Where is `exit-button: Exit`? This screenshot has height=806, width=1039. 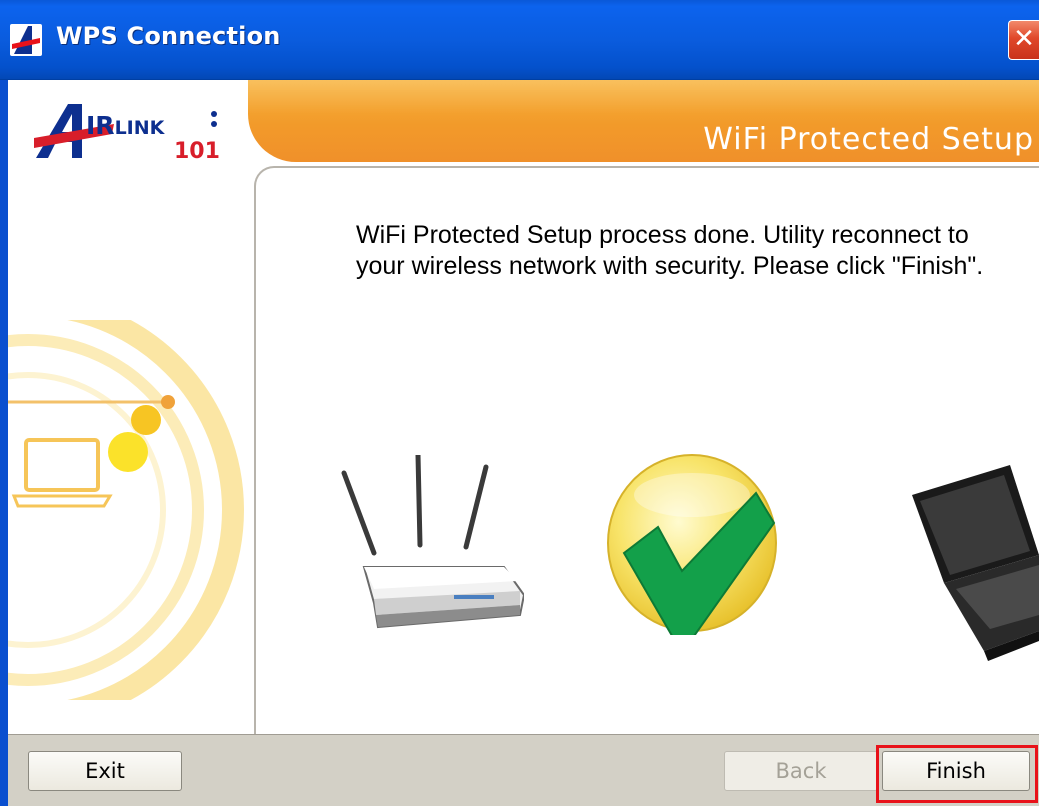
exit-button: Exit is located at coordinates (105, 771).